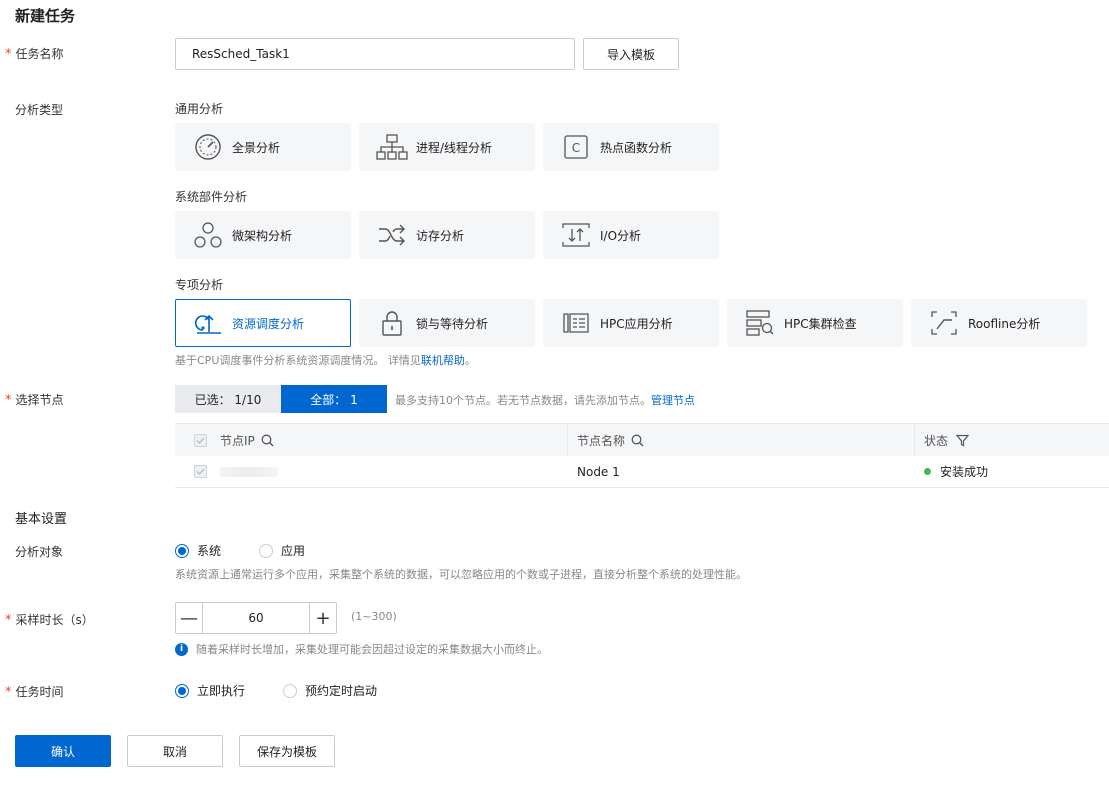 This screenshot has height=790, width=1109. I want to click on task-time-label: * 任务时间, so click(34, 691).